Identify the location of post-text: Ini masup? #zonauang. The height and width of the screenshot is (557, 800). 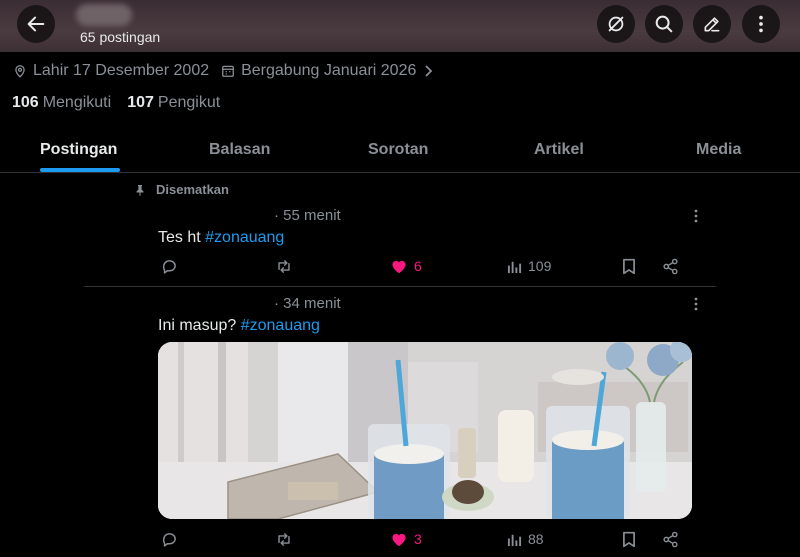
(239, 326).